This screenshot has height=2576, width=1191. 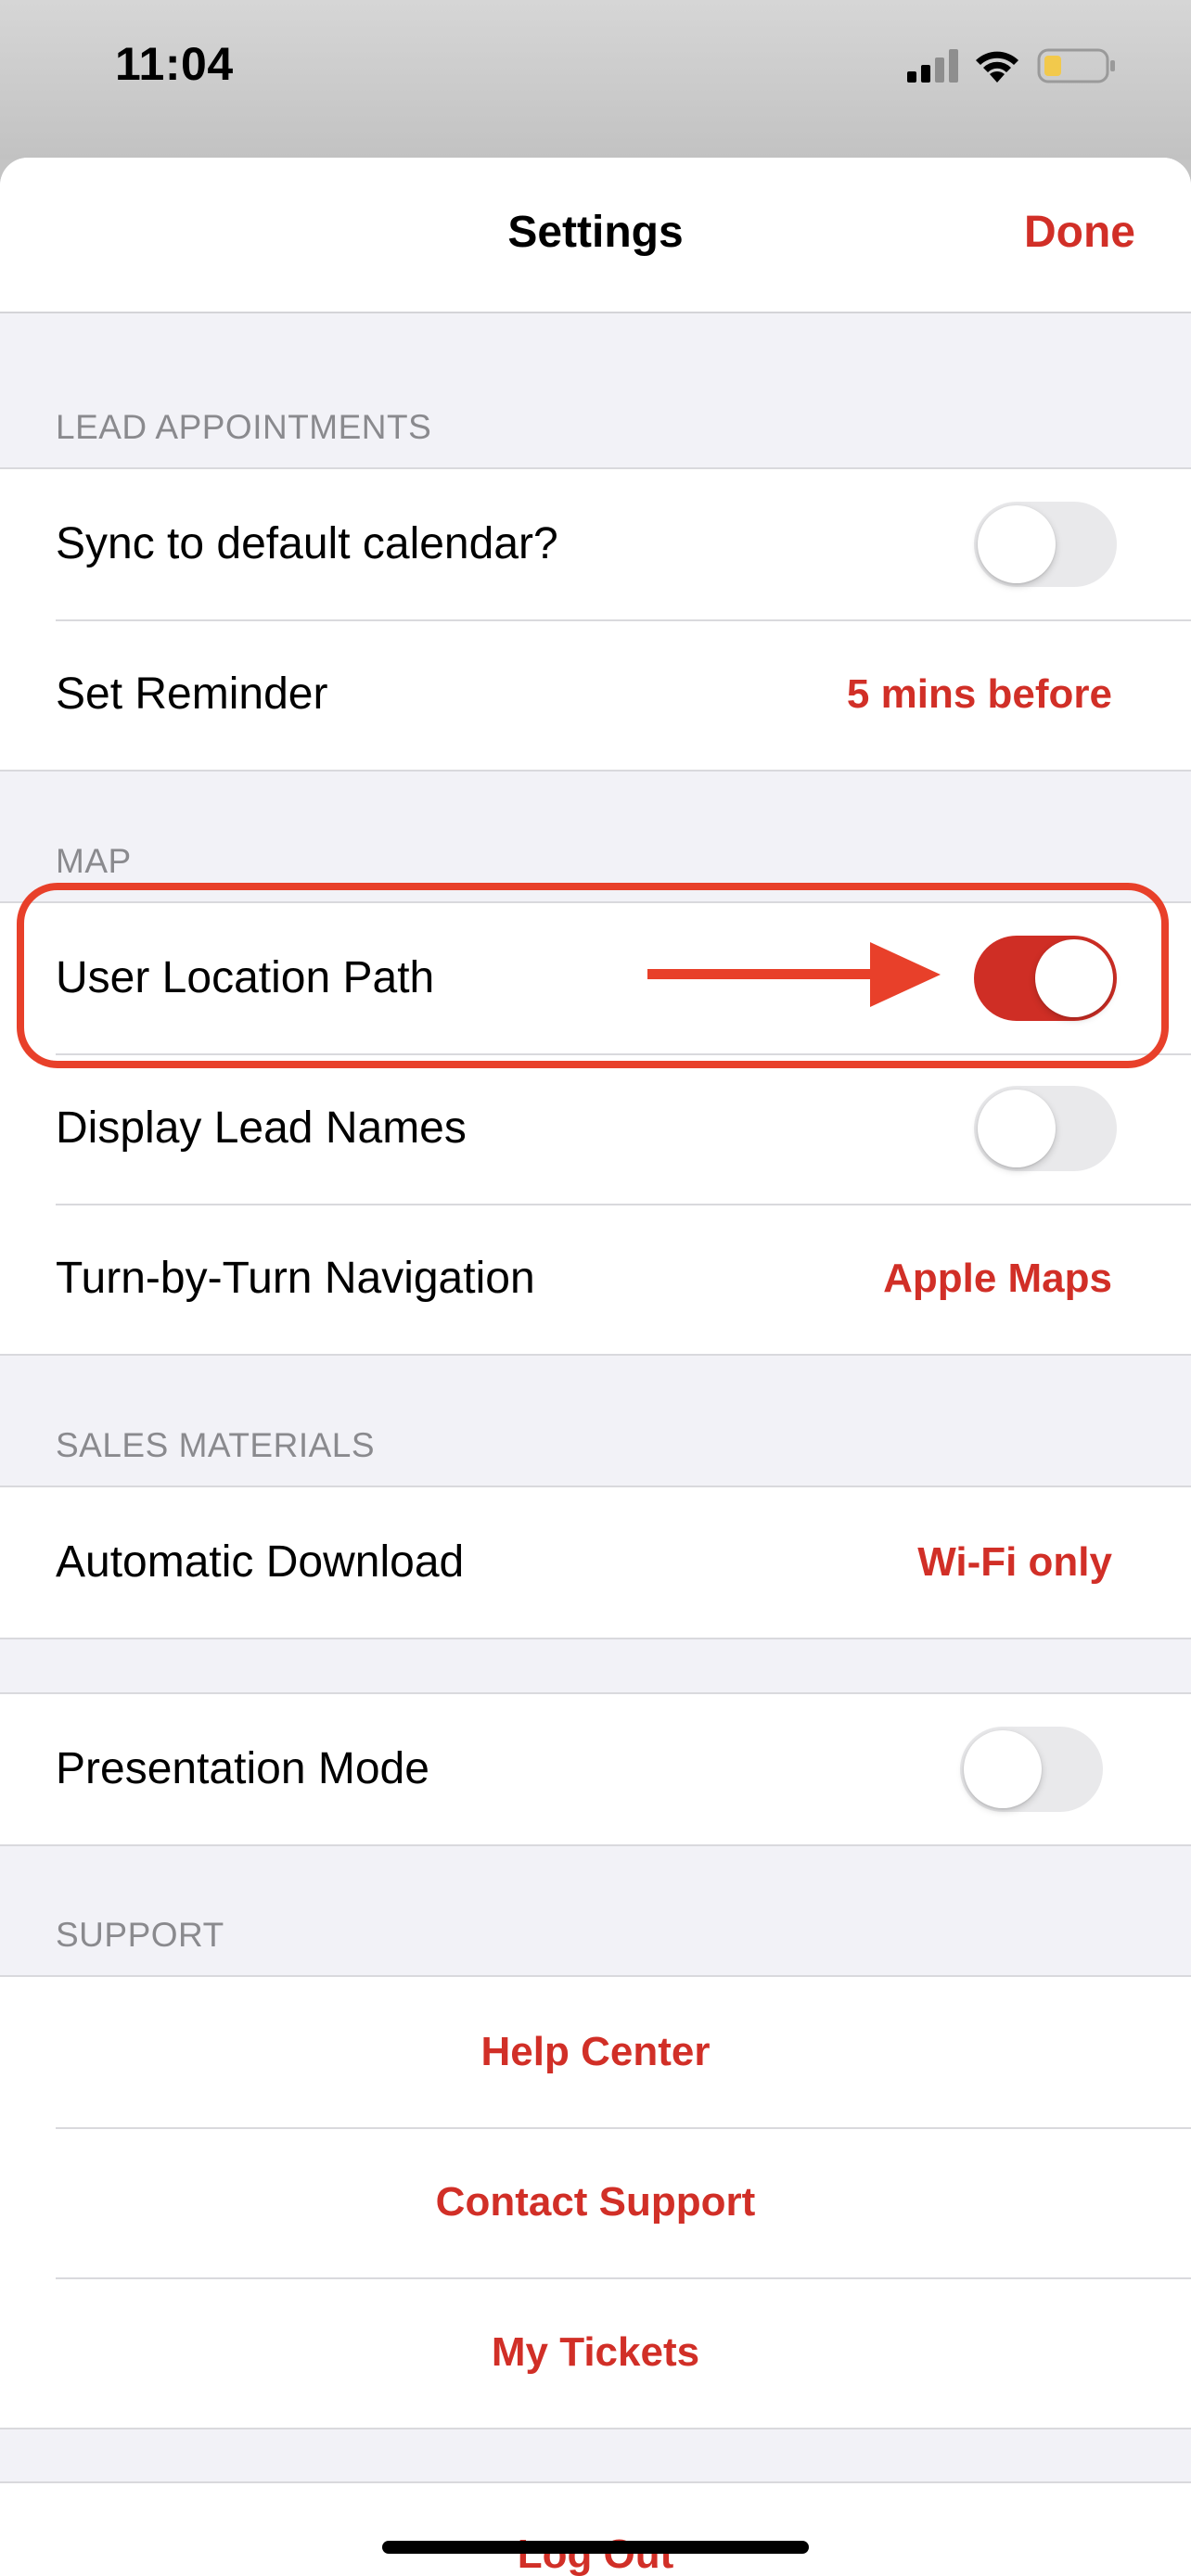 I want to click on row-log-out: Log Out, so click(x=595, y=2529).